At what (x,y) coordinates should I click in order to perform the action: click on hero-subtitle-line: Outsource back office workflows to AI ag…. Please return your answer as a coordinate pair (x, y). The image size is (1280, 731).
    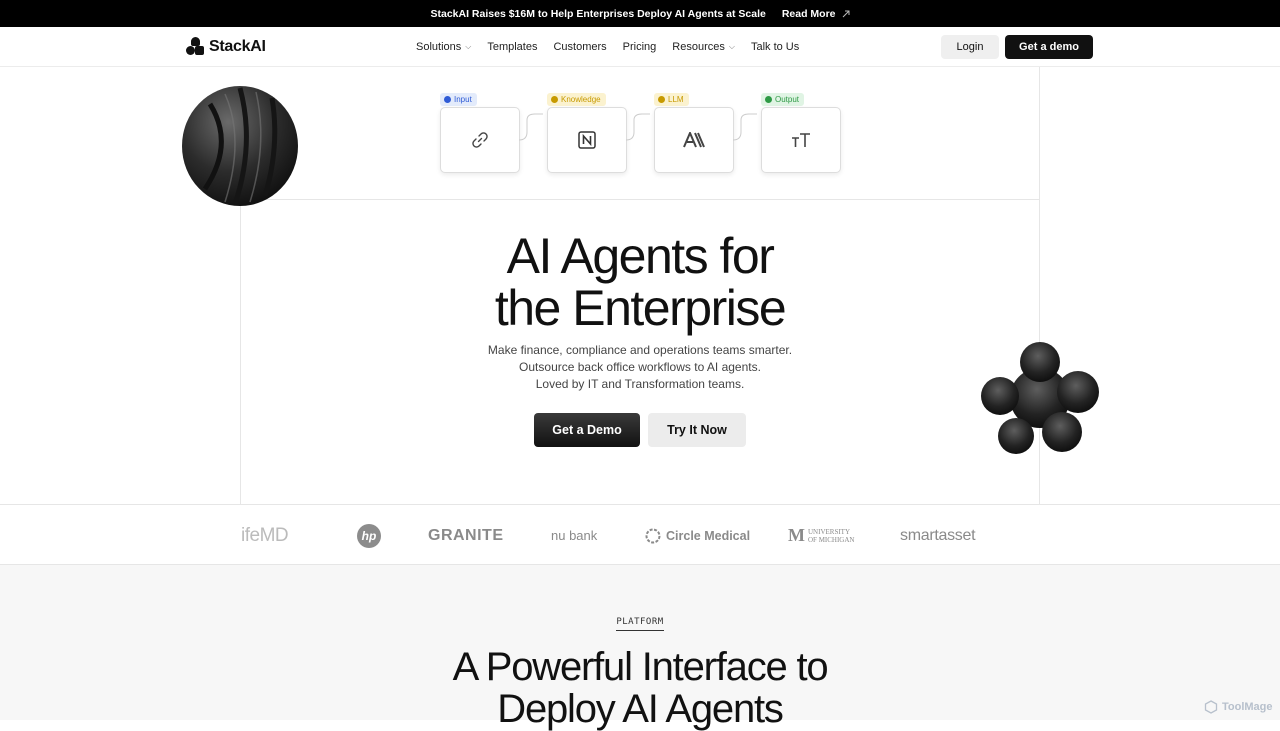
    Looking at the image, I should click on (640, 367).